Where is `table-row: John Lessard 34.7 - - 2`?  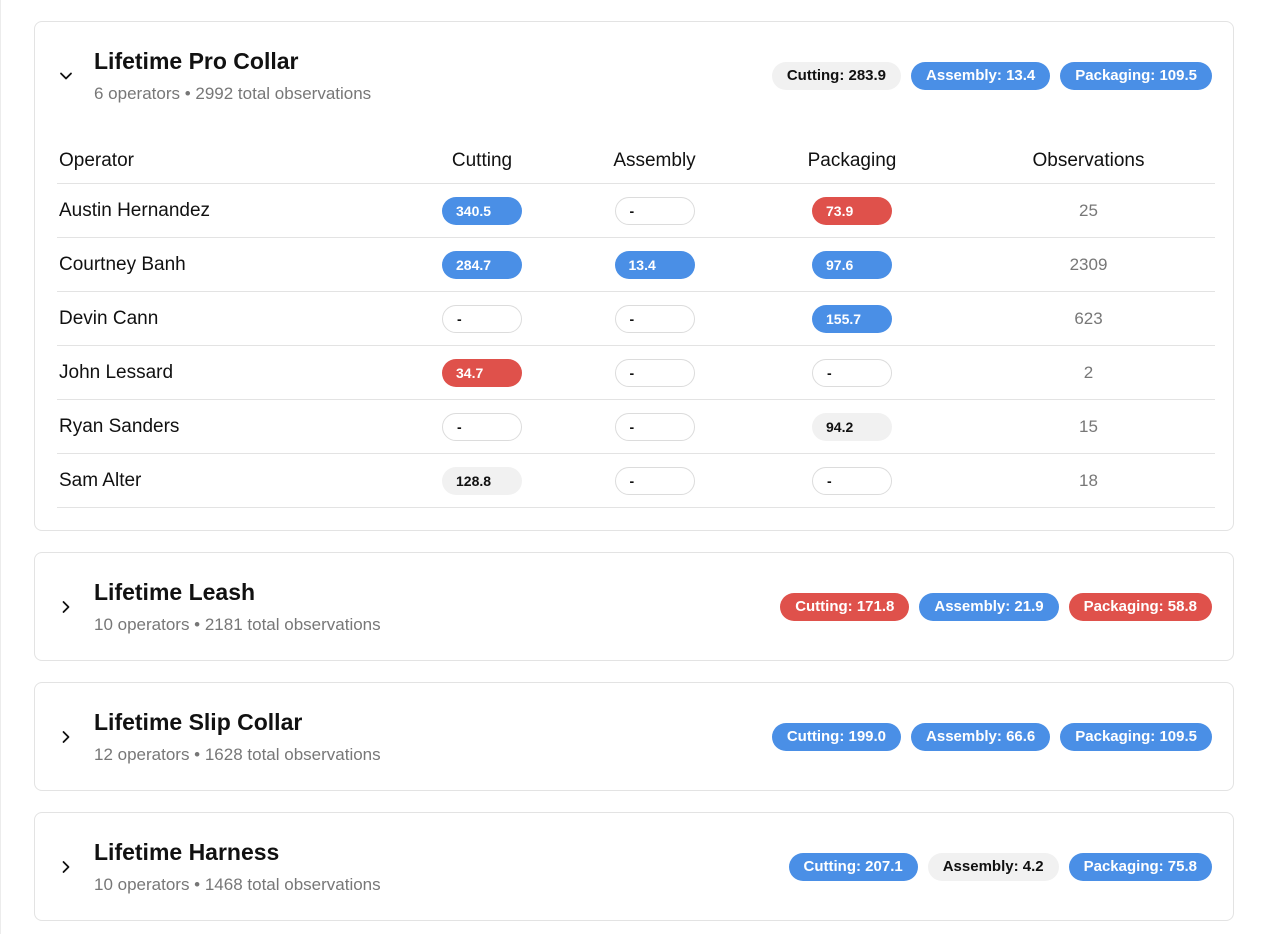 table-row: John Lessard 34.7 - - 2 is located at coordinates (636, 372).